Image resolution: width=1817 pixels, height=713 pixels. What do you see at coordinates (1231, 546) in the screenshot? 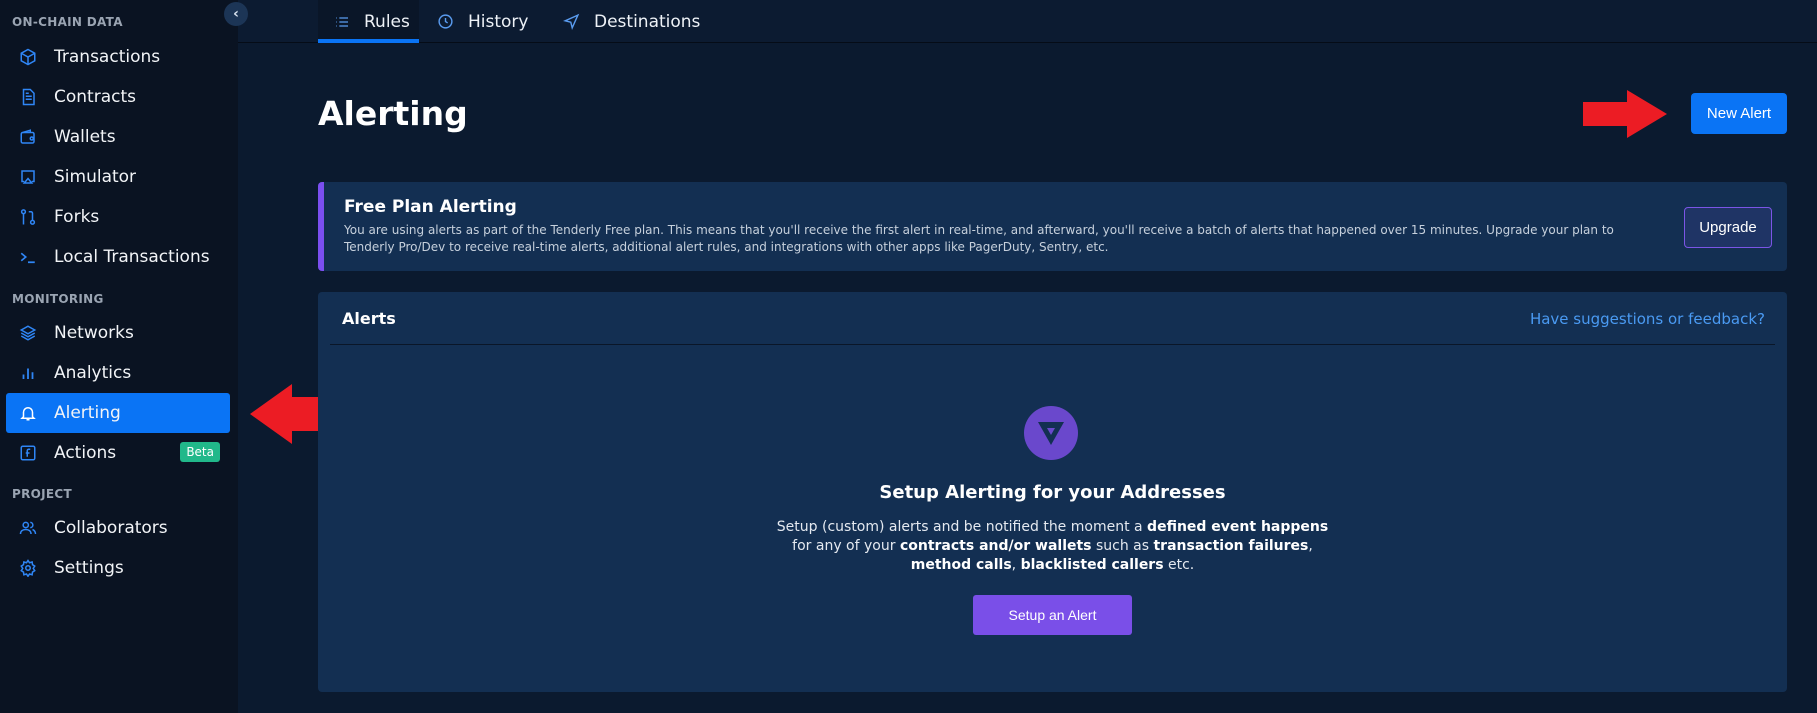
I see `desc-bold: transaction failures` at bounding box center [1231, 546].